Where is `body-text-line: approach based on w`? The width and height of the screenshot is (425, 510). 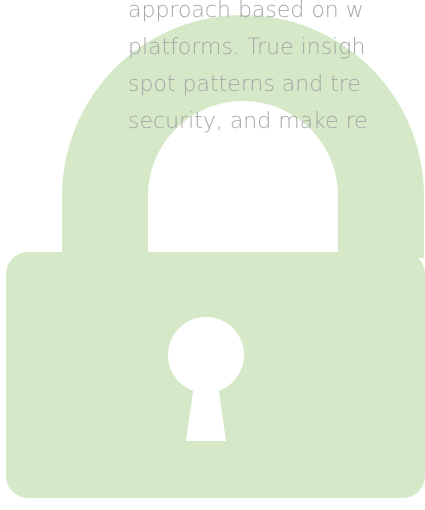 body-text-line: approach based on w is located at coordinates (246, 11).